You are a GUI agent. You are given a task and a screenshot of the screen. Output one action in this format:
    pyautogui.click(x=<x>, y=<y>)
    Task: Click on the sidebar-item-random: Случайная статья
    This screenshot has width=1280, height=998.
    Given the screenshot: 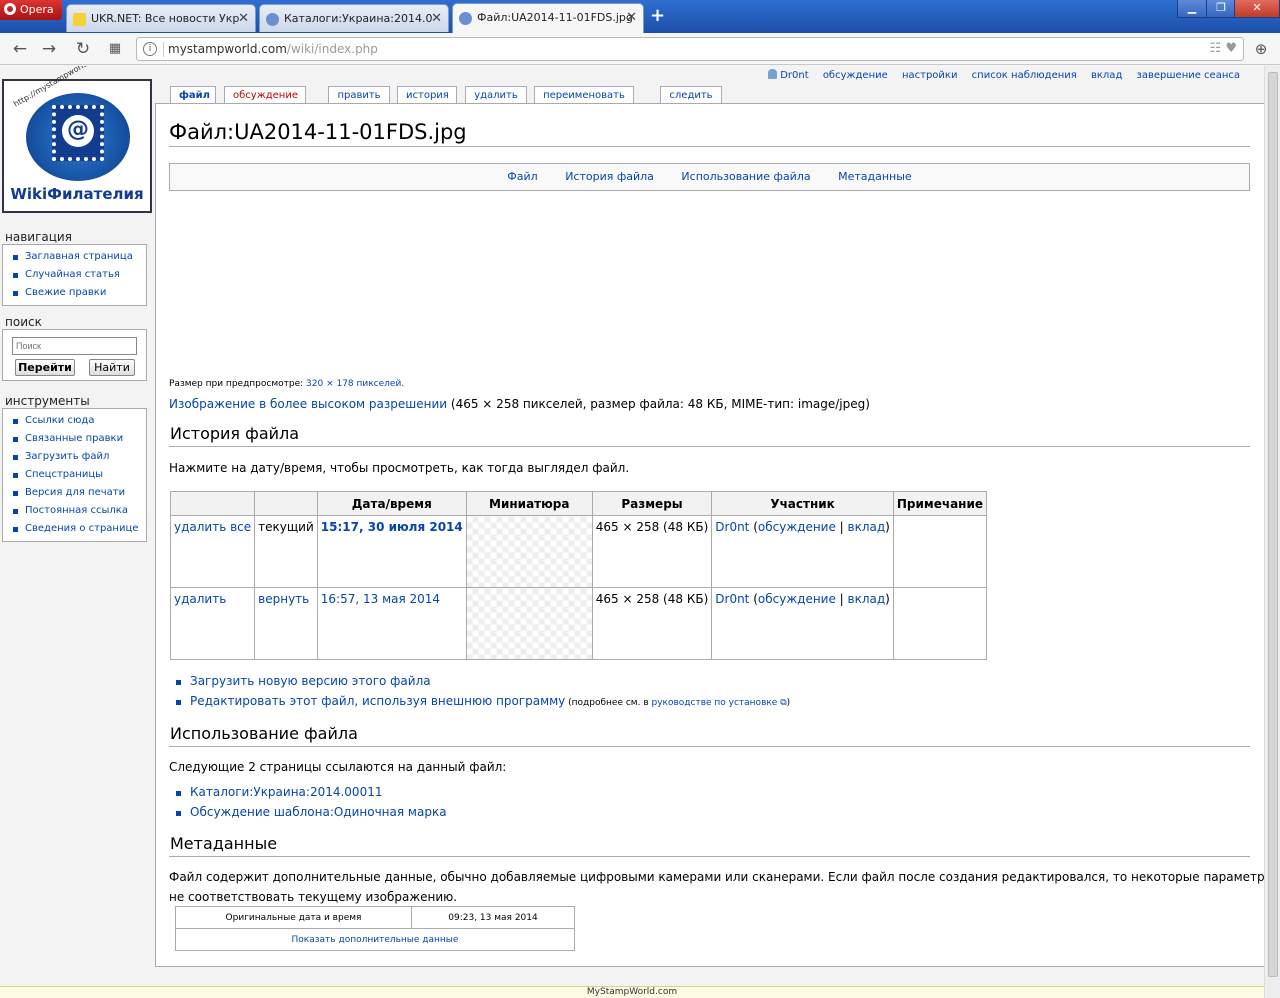 What is the action you would take?
    pyautogui.click(x=74, y=276)
    